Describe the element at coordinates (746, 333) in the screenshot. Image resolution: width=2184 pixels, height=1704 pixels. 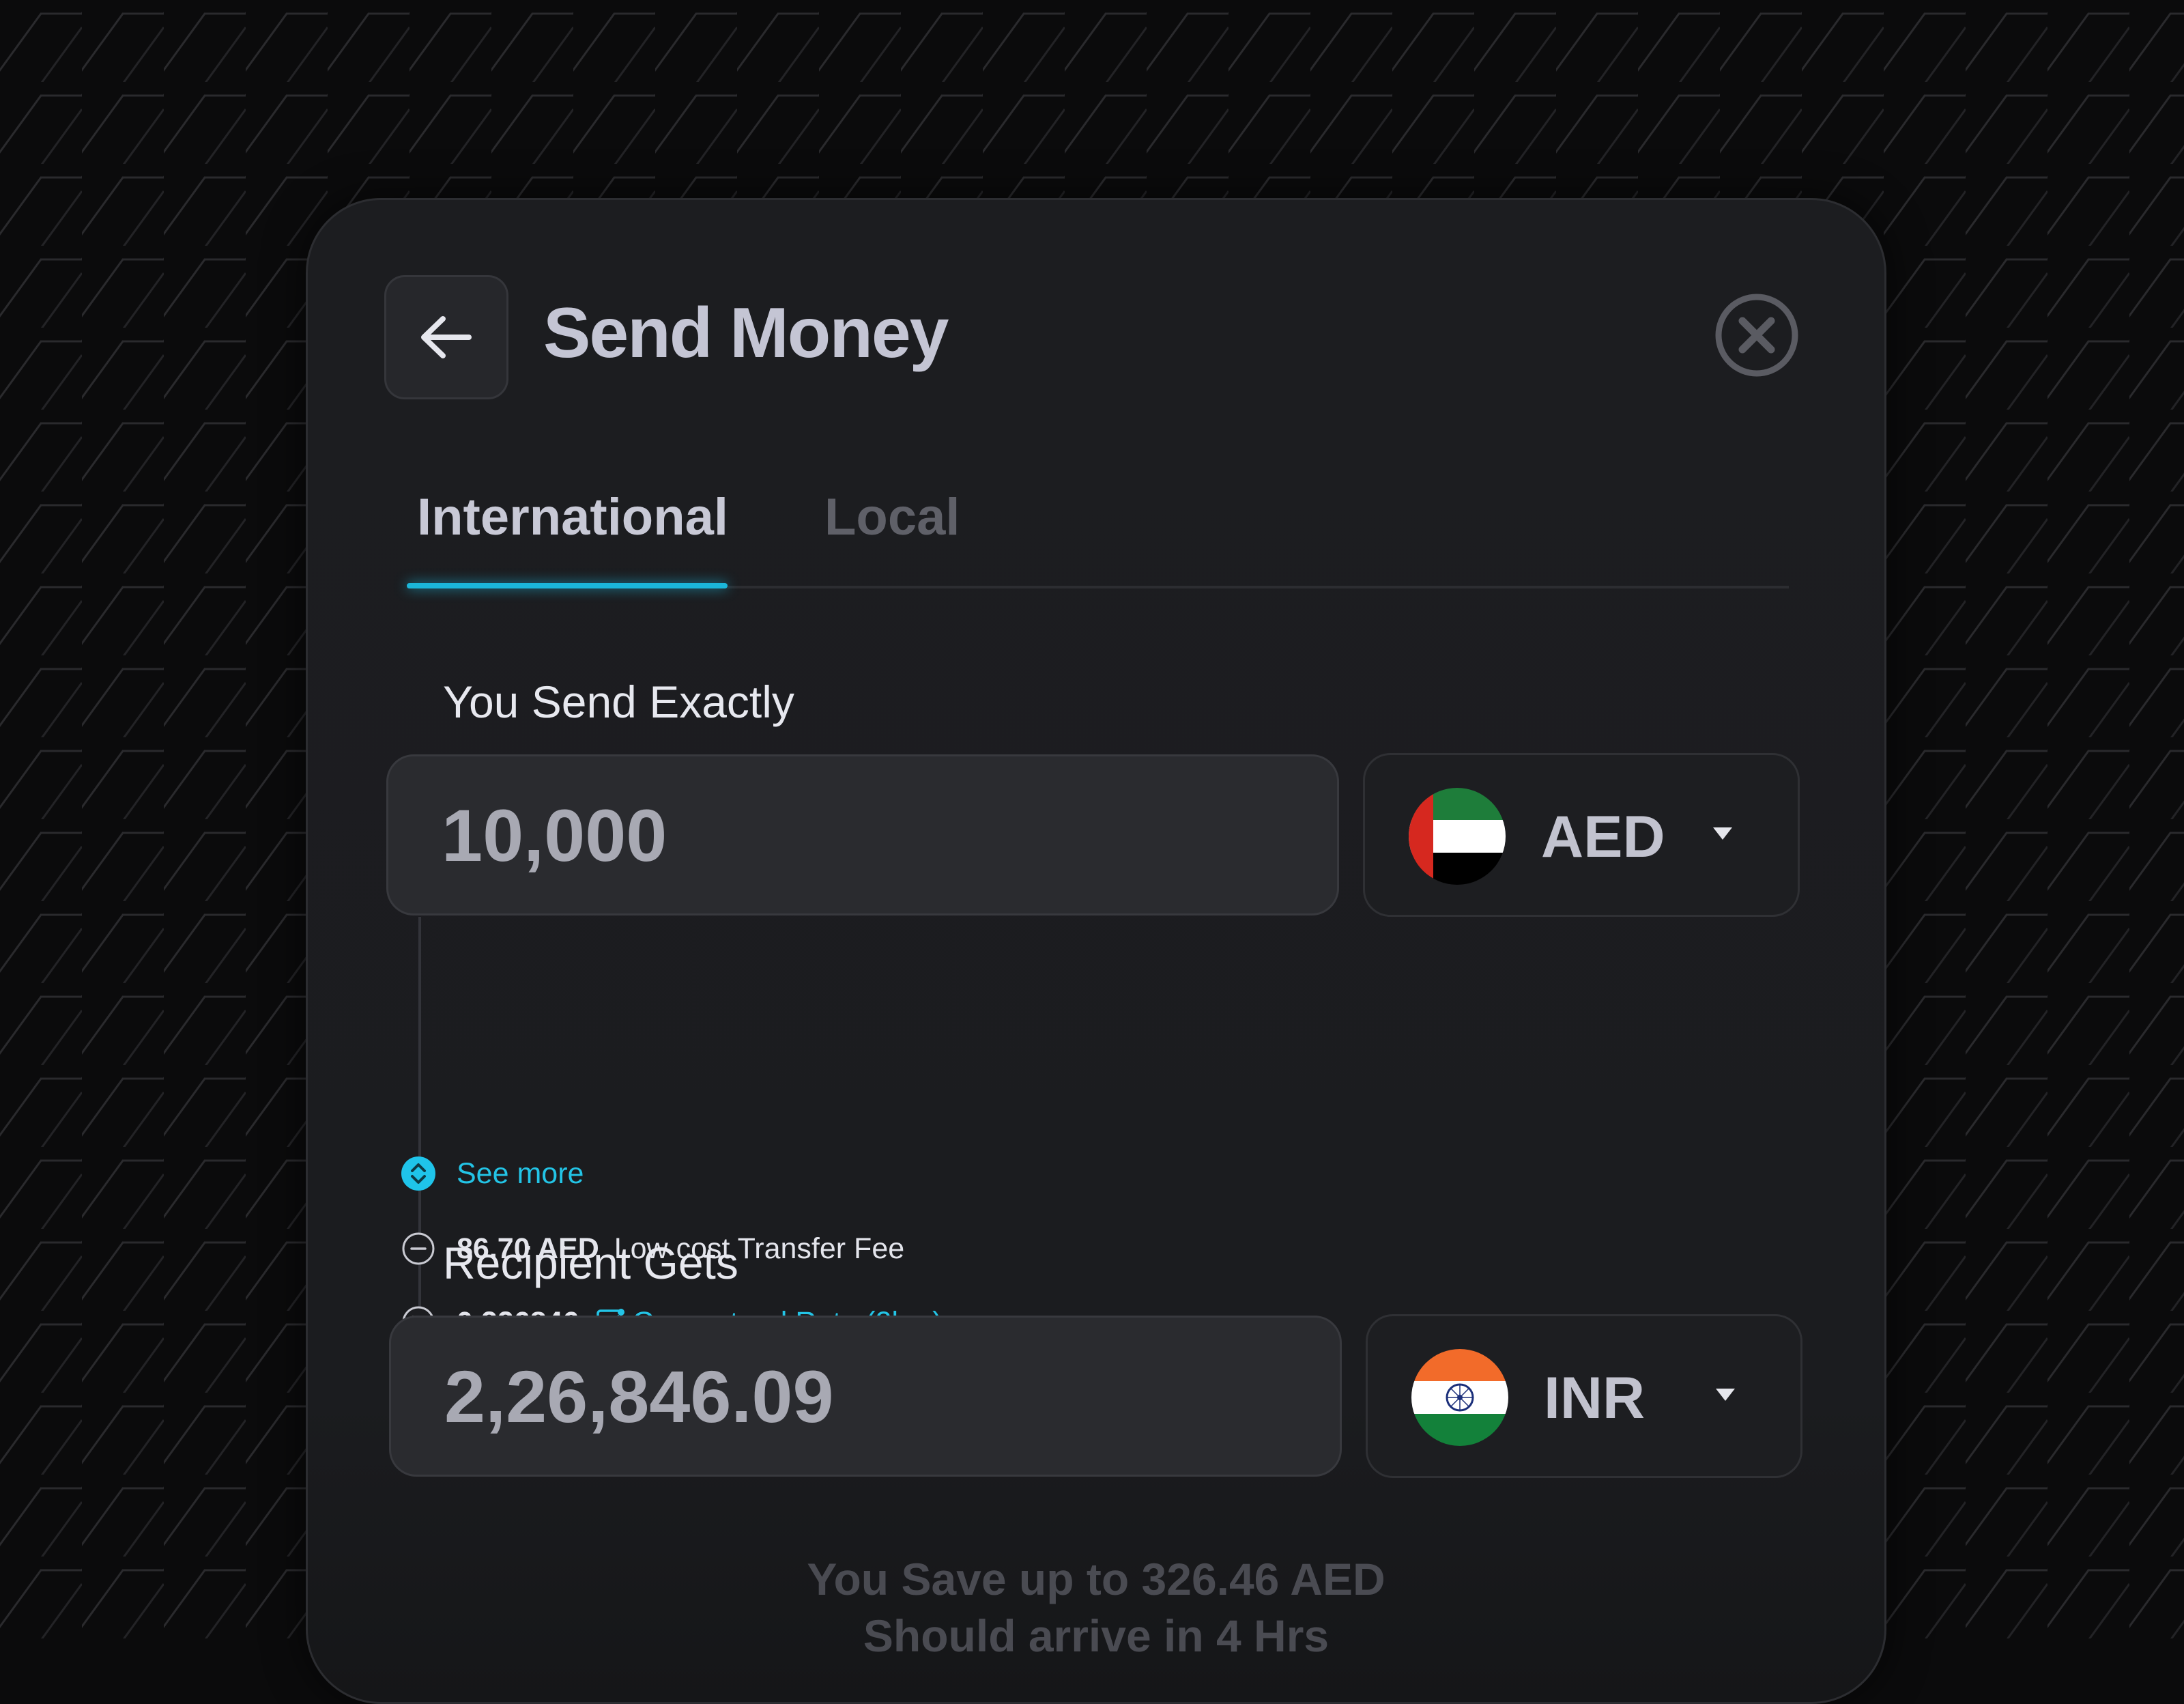
I see `page-title: Send Money` at that location.